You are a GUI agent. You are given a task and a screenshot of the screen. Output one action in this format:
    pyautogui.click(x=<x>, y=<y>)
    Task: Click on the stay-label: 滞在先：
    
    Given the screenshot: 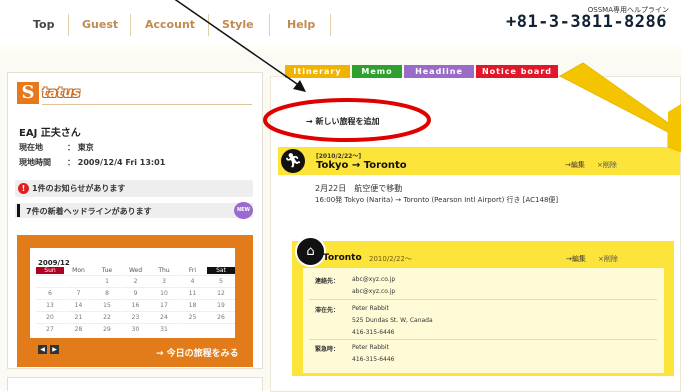 What is the action you would take?
    pyautogui.click(x=327, y=310)
    